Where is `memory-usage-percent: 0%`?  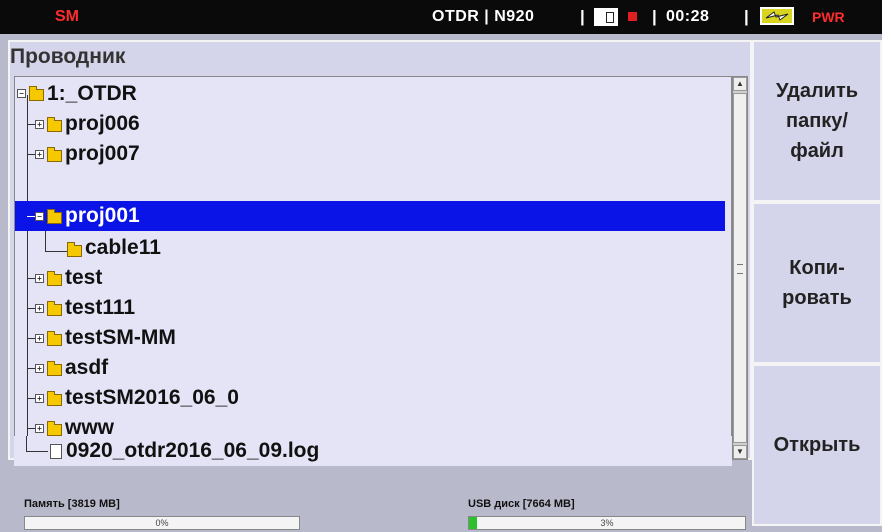
memory-usage-percent: 0% is located at coordinates (162, 523).